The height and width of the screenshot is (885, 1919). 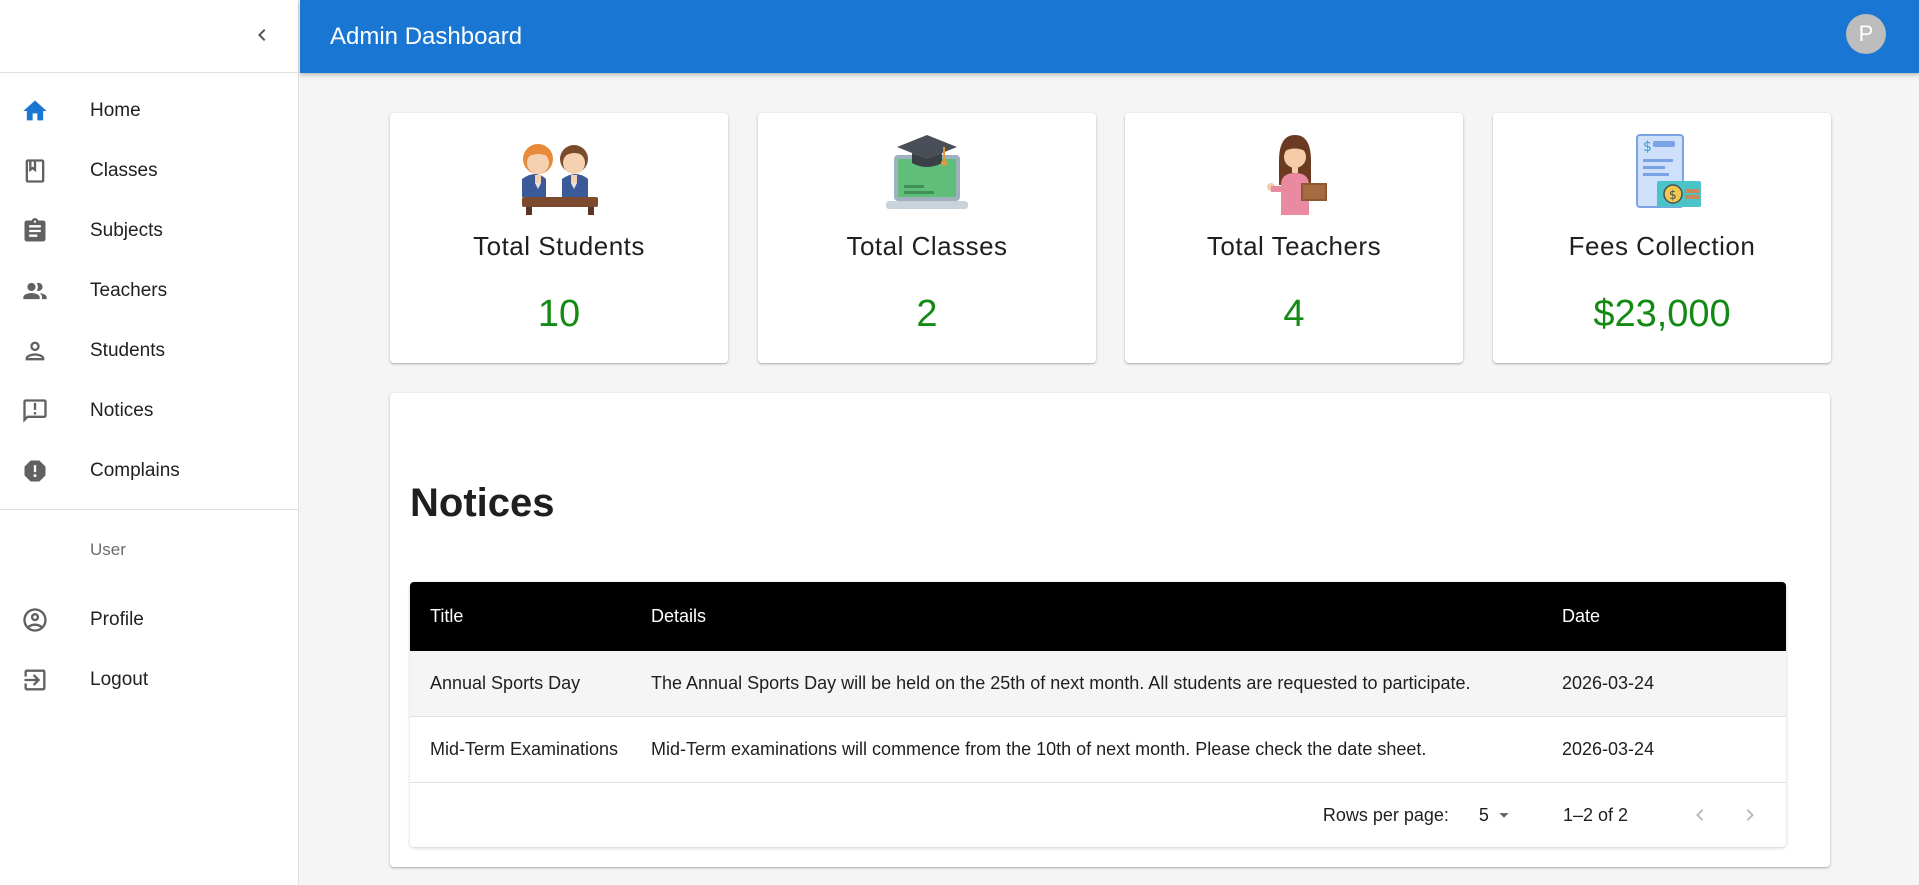 I want to click on stat-card-classes: Total Classes 2, so click(x=927, y=238).